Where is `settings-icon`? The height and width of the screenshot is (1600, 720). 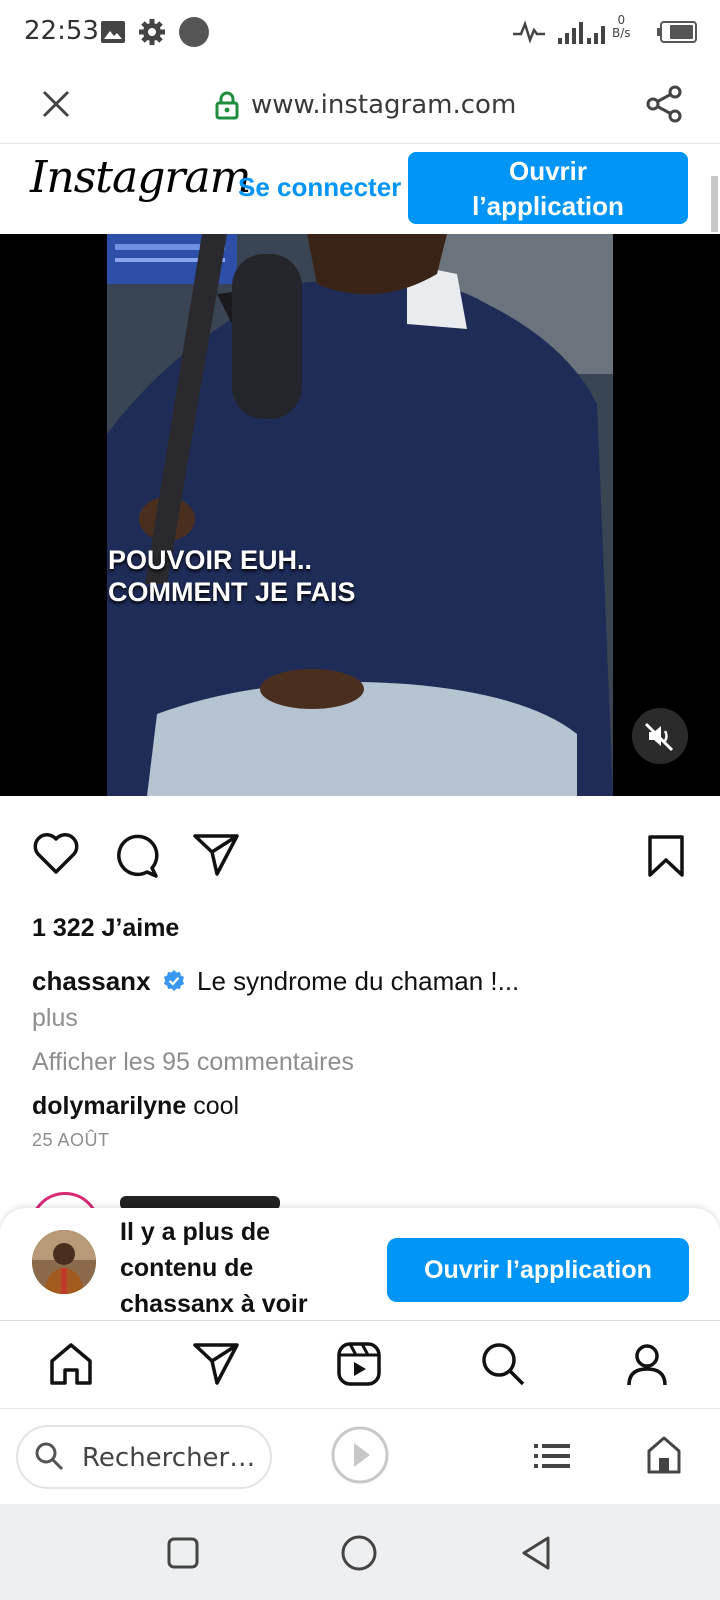 settings-icon is located at coordinates (152, 32).